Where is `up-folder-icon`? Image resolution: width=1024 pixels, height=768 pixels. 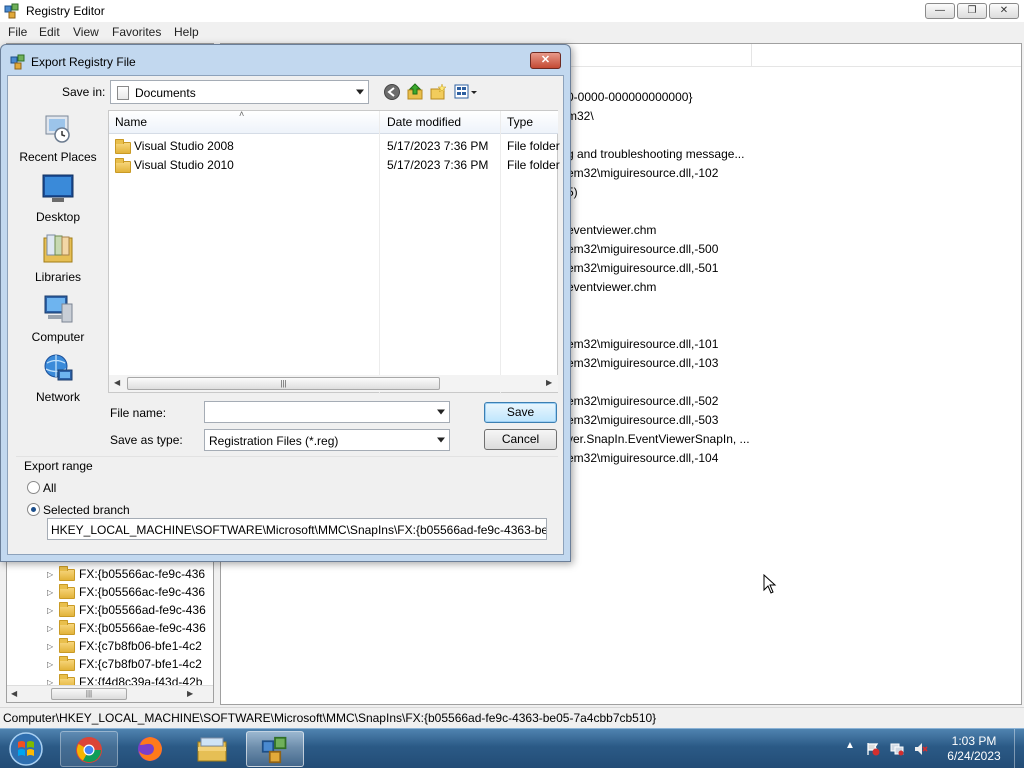
up-folder-icon is located at coordinates (415, 92).